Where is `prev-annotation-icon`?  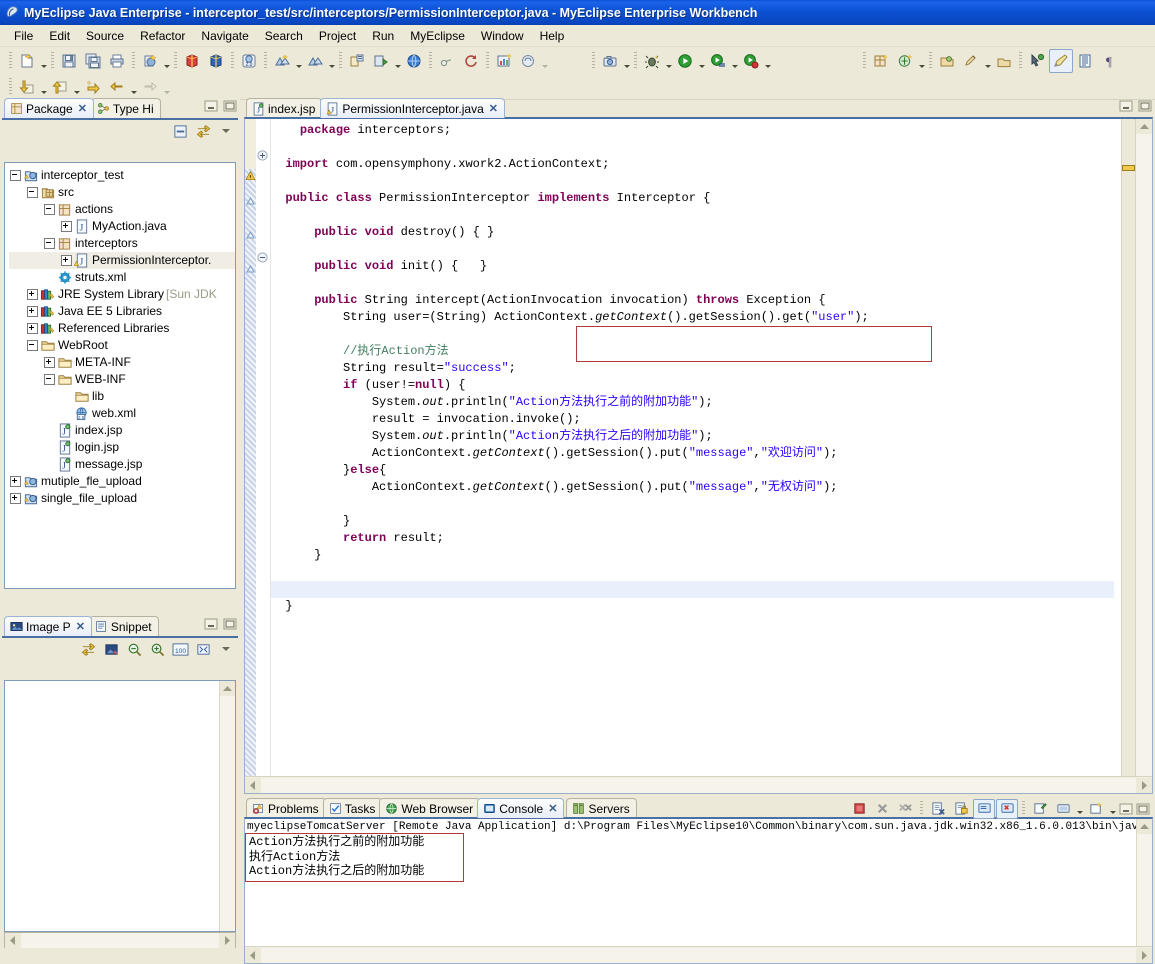
prev-annotation-icon is located at coordinates (60, 87).